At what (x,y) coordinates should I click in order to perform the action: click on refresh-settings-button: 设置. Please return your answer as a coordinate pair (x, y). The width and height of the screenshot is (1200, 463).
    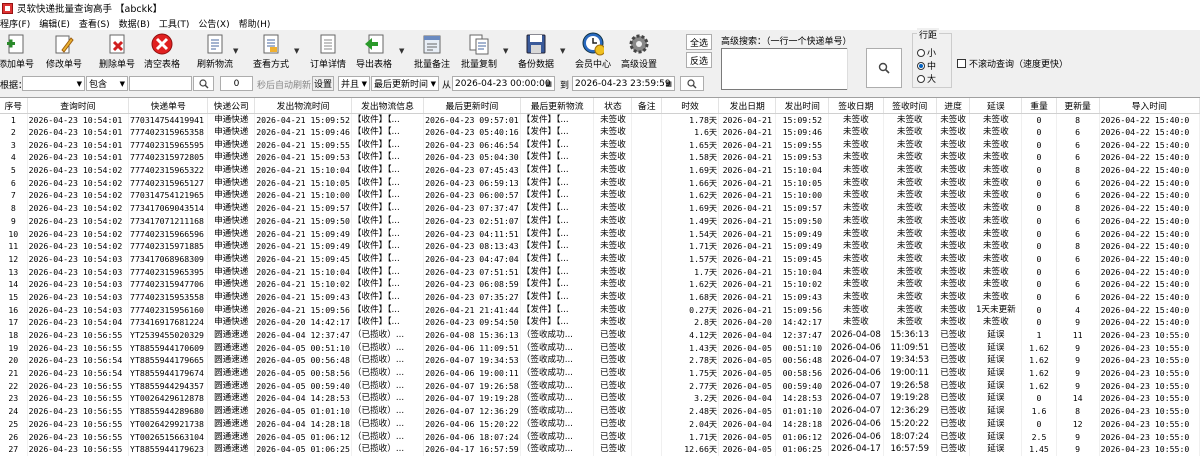
    Looking at the image, I should click on (323, 83).